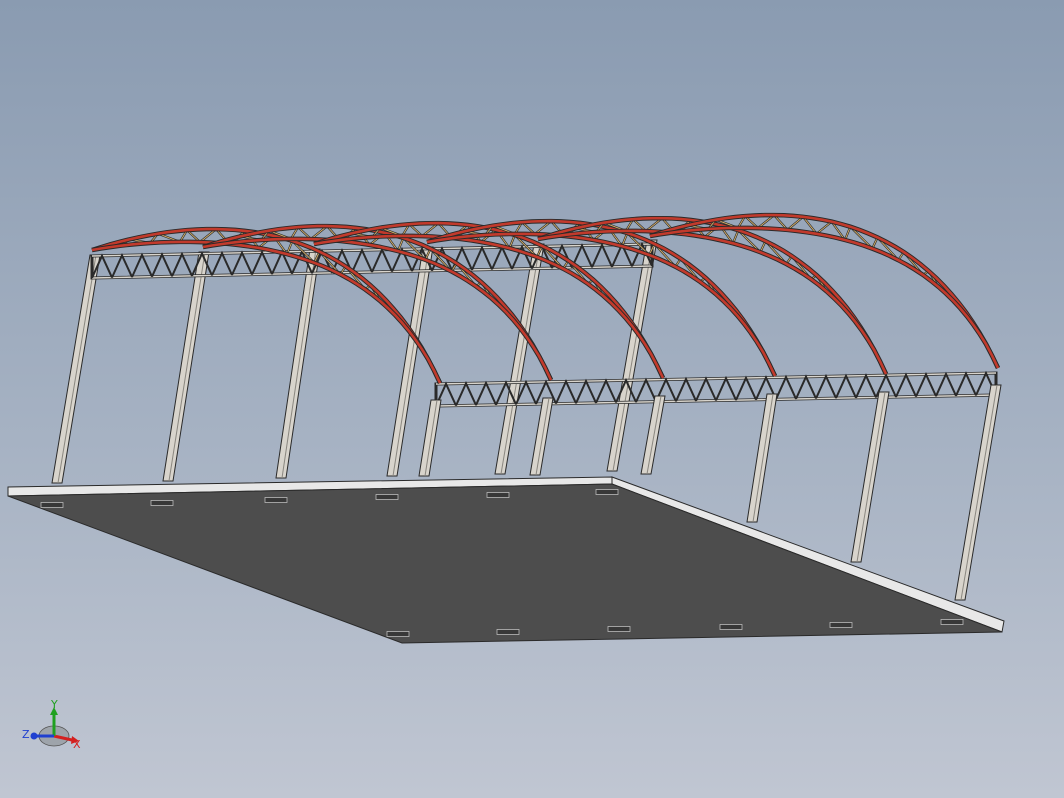 The width and height of the screenshot is (1064, 798). I want to click on x-axis-label: X, so click(77, 744).